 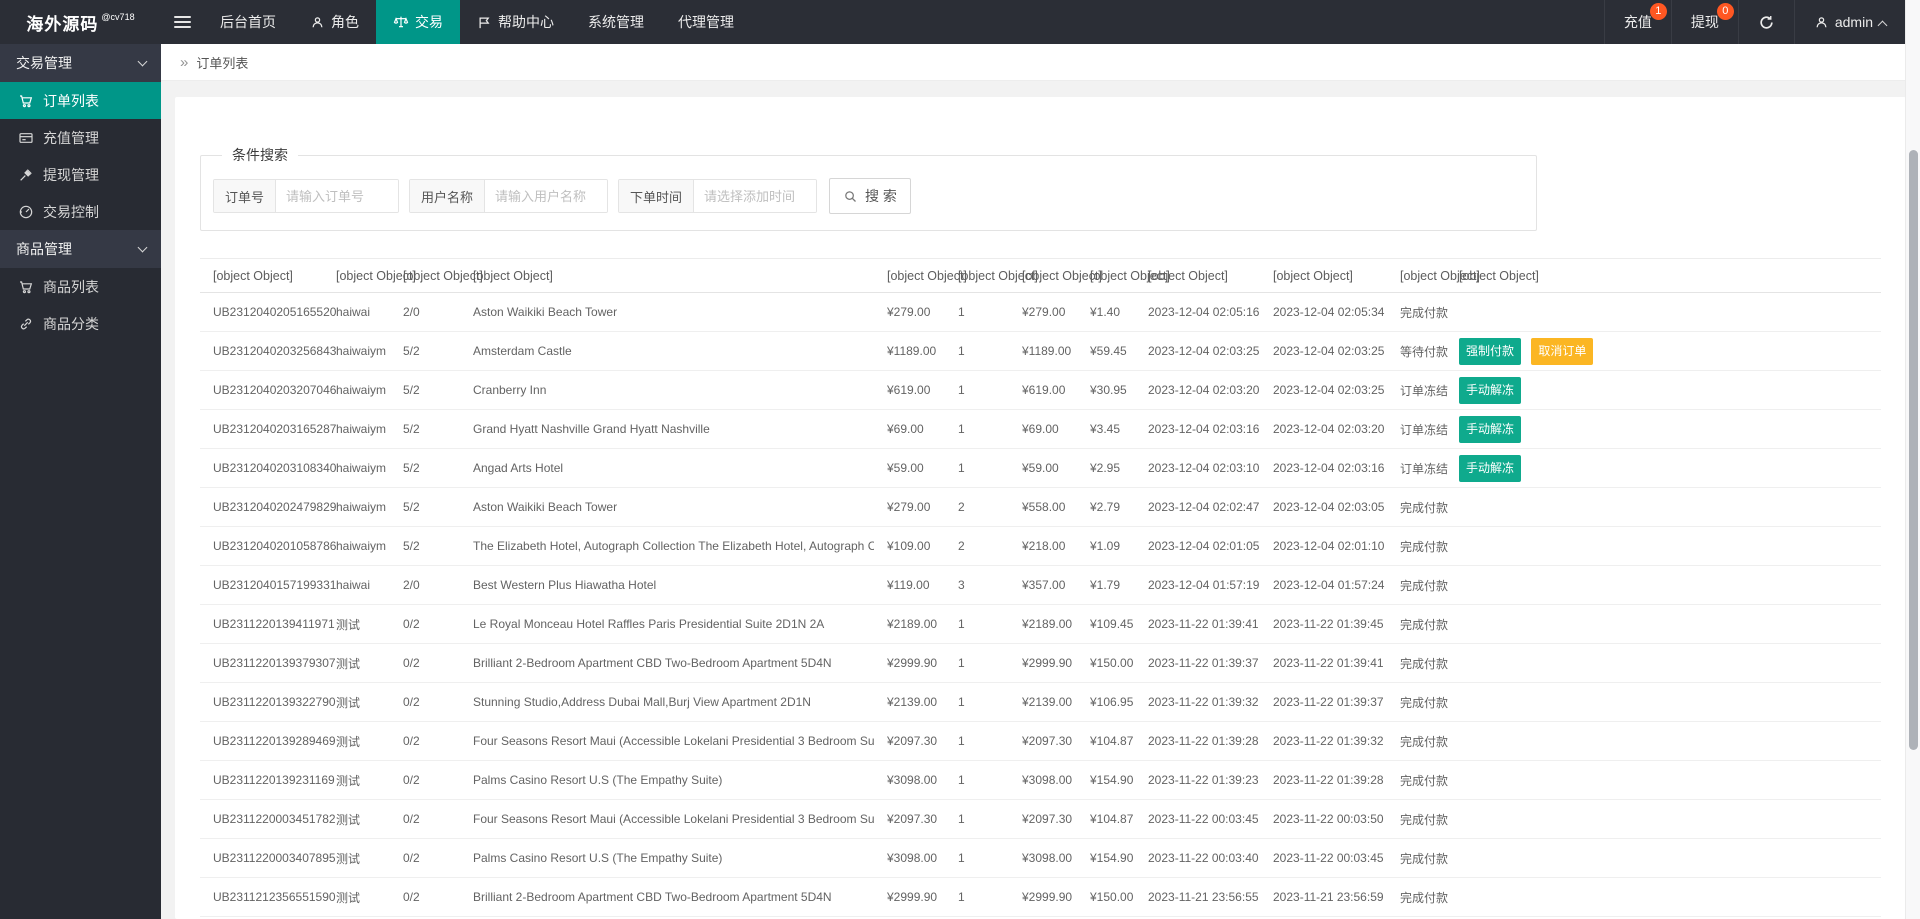 I want to click on nav-item-agents: 代理管理, so click(x=706, y=22).